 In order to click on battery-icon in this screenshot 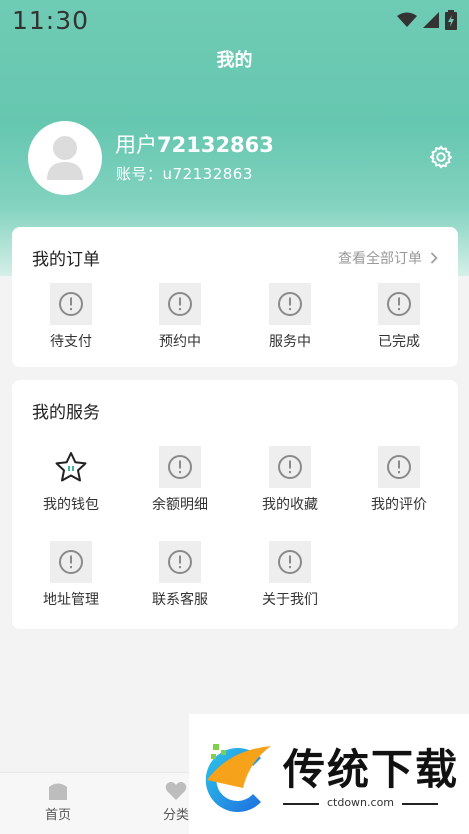, I will do `click(451, 20)`.